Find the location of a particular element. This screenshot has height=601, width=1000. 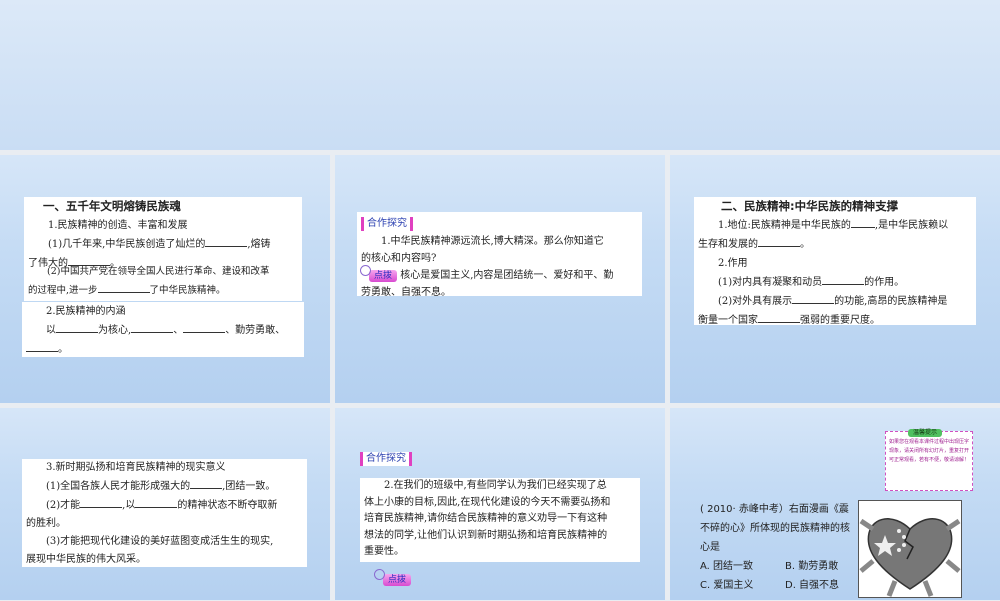

content-box: 2.民族精神的内涵 以 为核心, 、 、勤劳勇敢、 。 is located at coordinates (163, 329).